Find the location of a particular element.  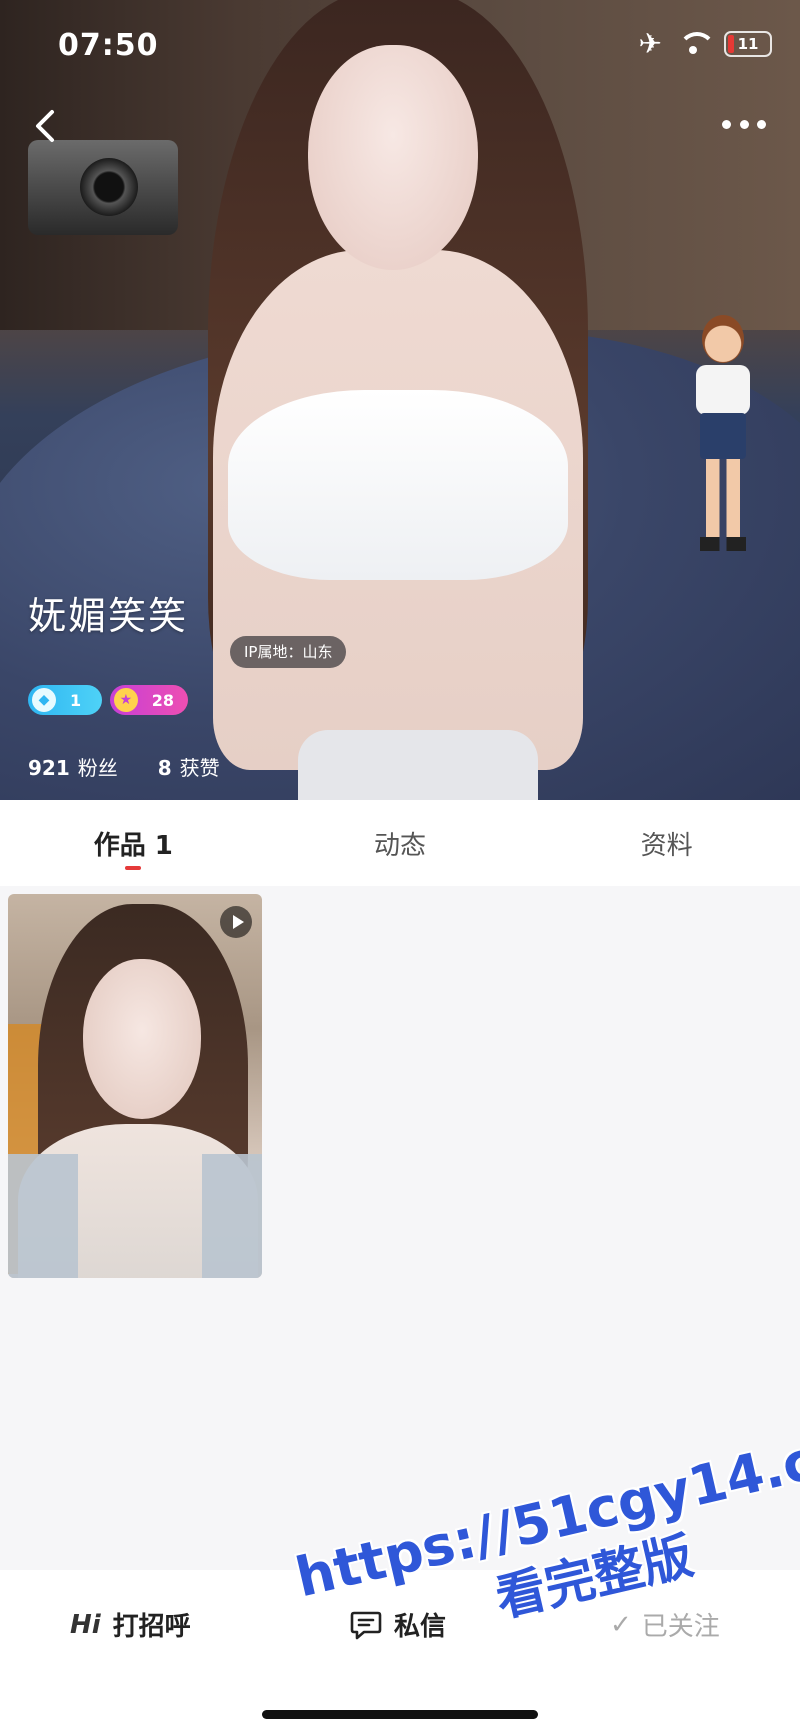

private-message-button: 私信 is located at coordinates (398, 1624).